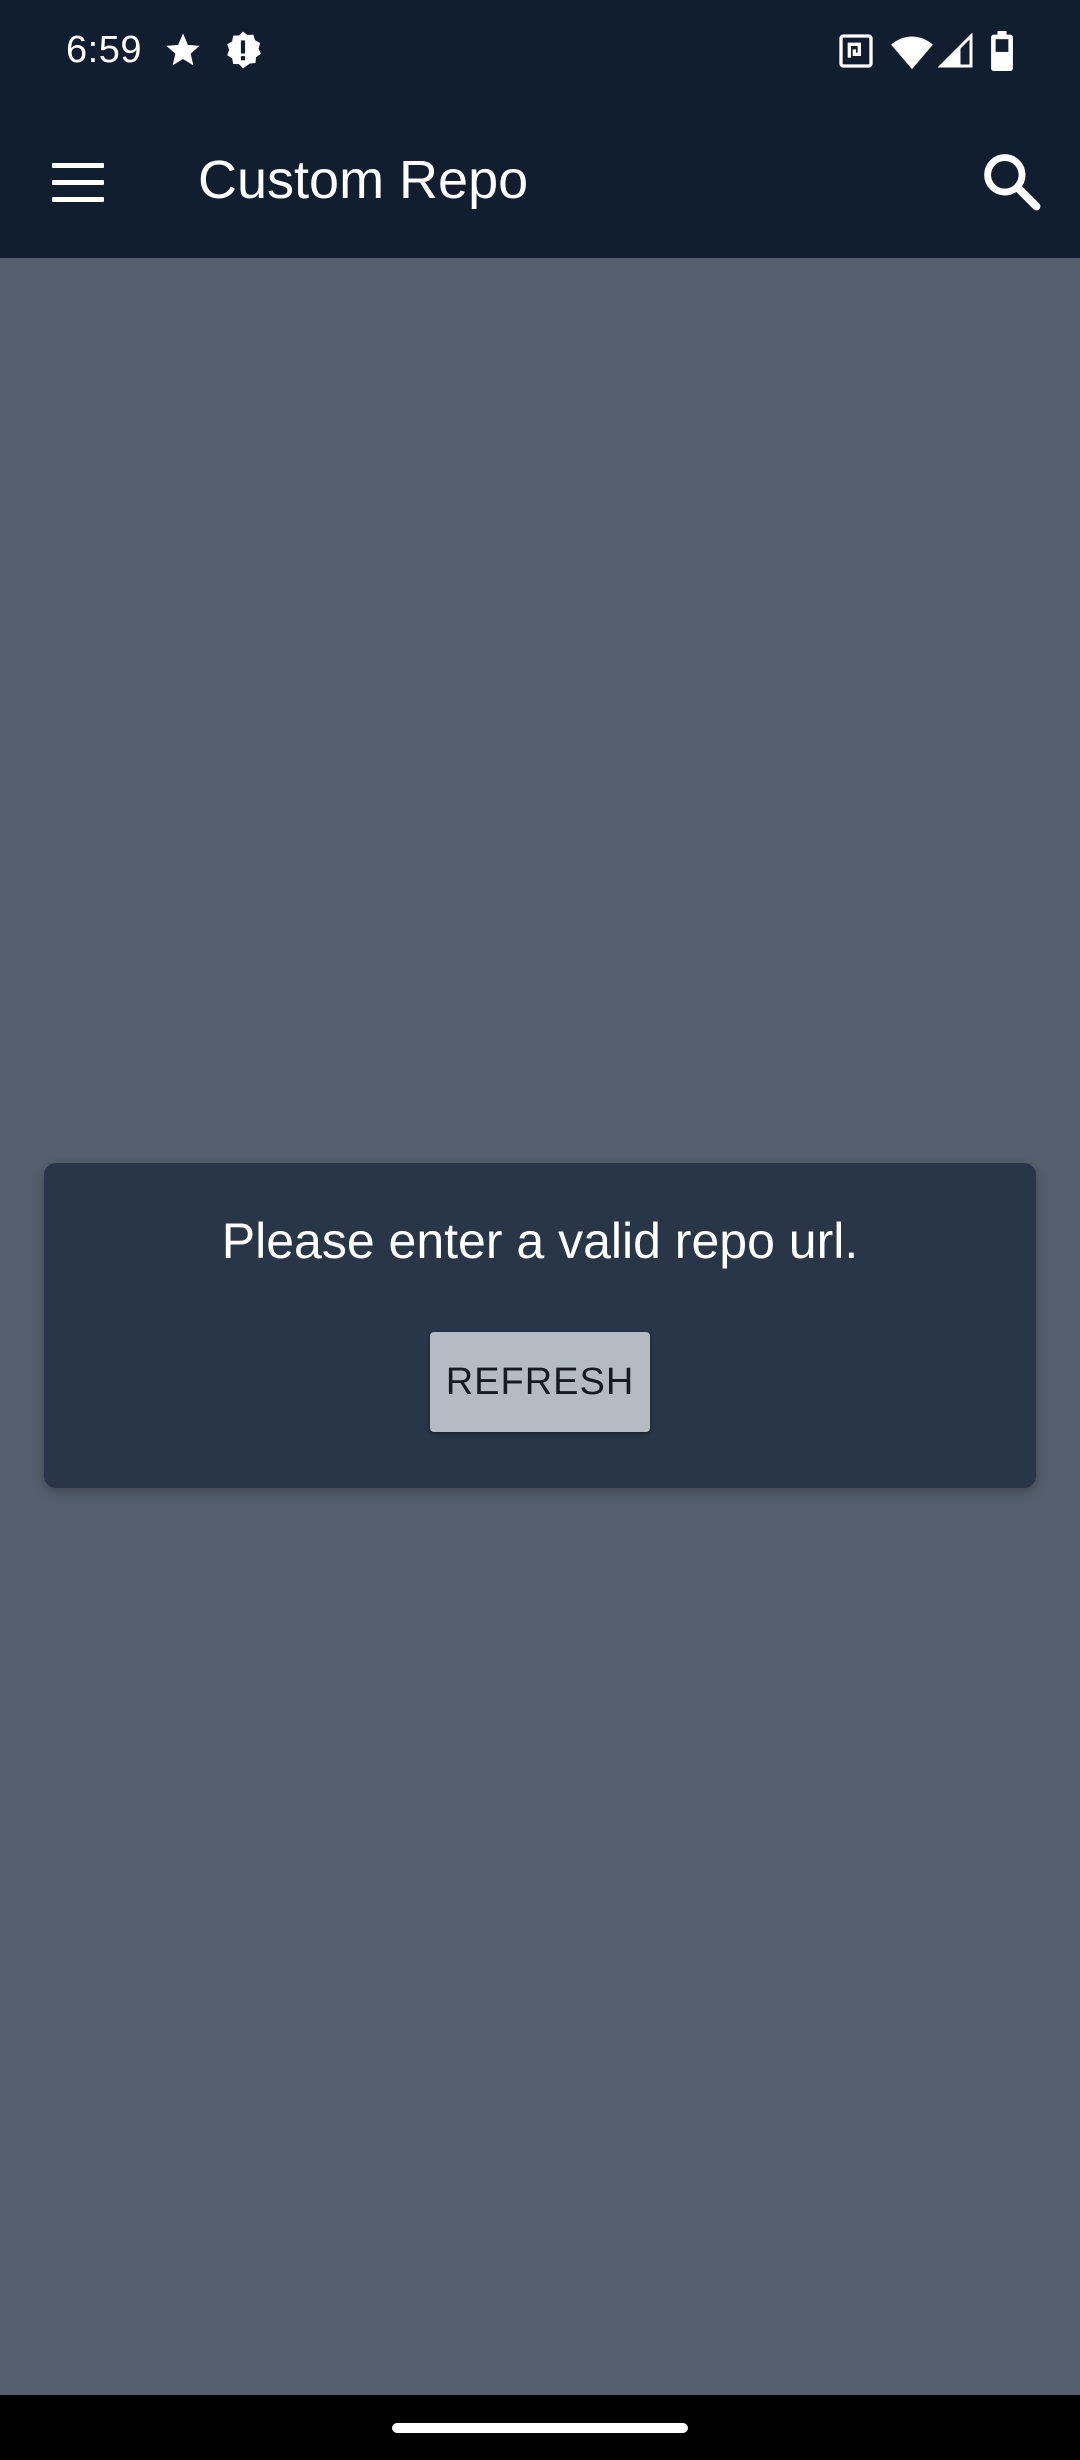  I want to click on error-card: Please enter a valid repo url. REFRESH, so click(540, 1325).